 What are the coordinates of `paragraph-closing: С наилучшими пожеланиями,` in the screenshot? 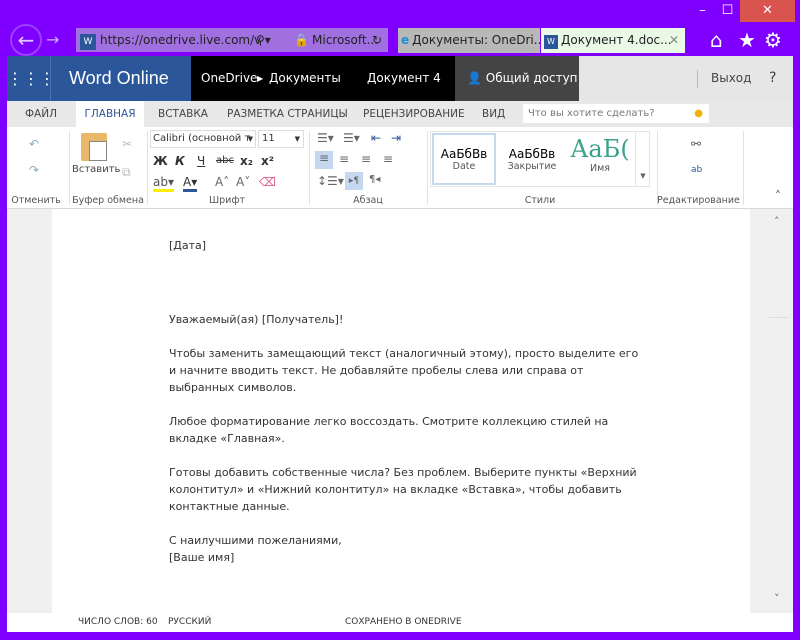 It's located at (404, 540).